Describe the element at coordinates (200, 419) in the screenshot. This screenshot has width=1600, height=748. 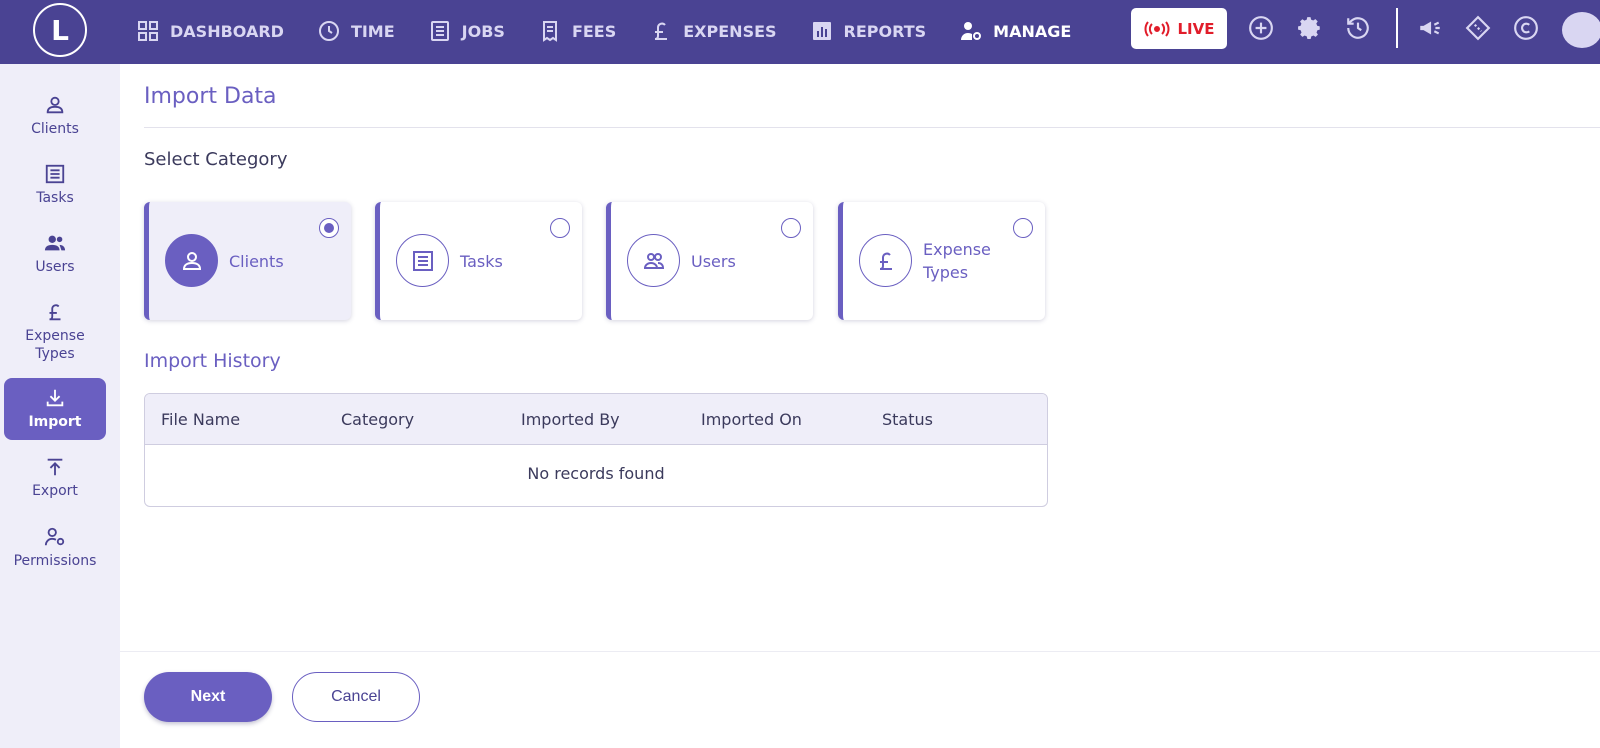
I see `column-header-file-name: File Name` at that location.